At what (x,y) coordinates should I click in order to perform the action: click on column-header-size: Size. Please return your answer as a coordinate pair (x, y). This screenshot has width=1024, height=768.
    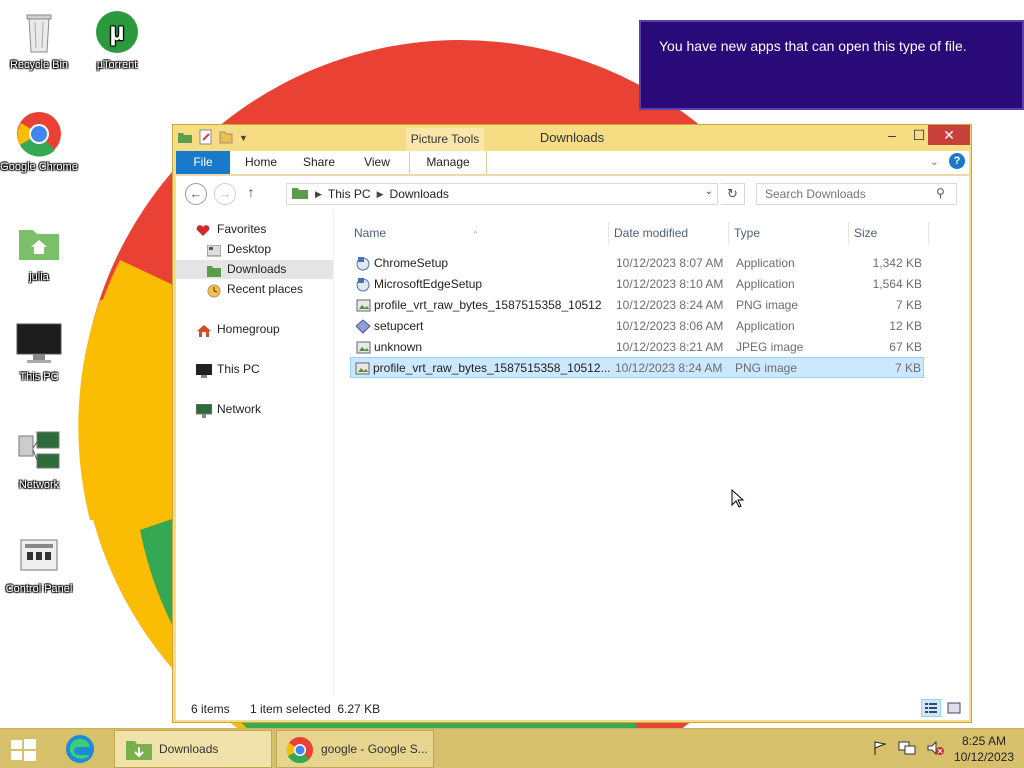
    Looking at the image, I should click on (890, 233).